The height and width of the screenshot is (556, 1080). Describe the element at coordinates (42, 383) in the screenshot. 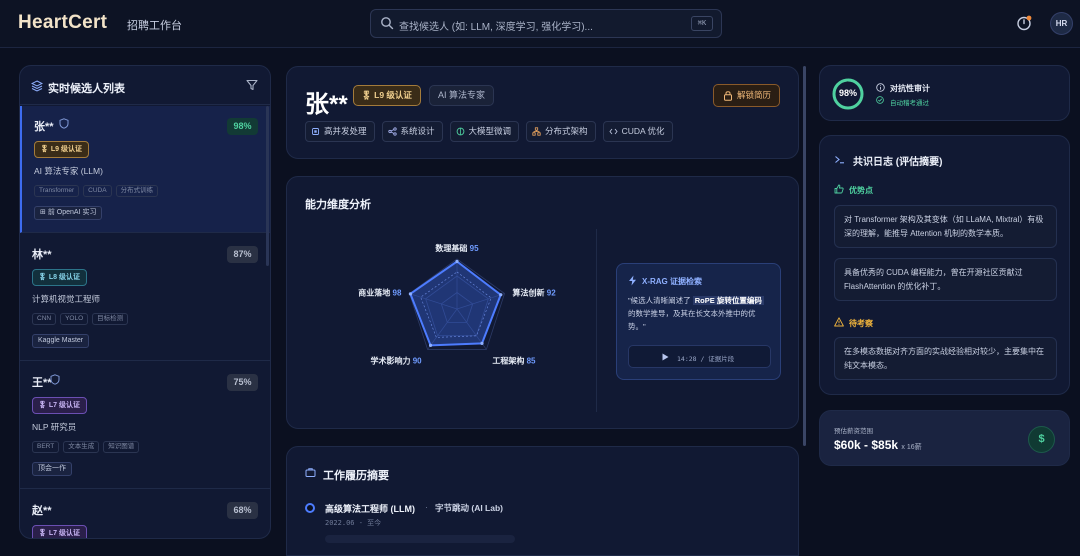

I see `candidate-name: 王**` at that location.